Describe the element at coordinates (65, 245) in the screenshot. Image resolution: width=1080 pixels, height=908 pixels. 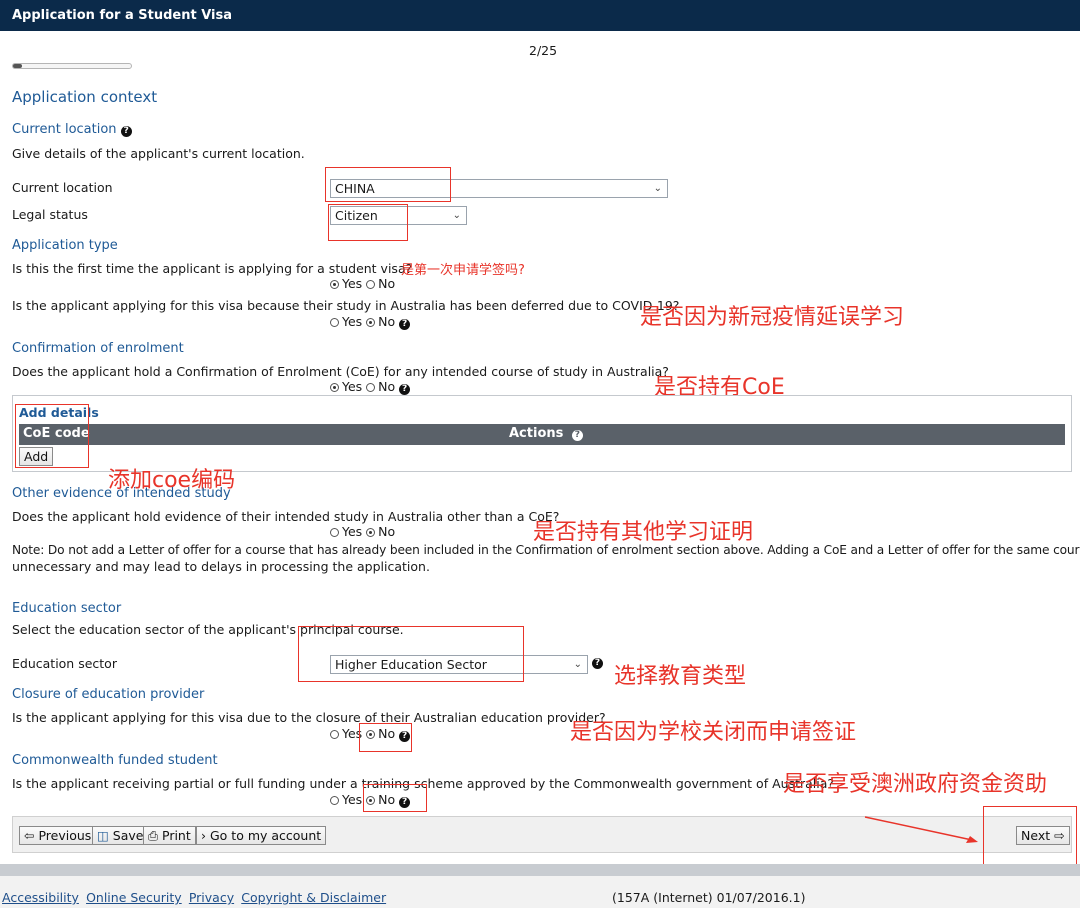
I see `application-type-title: Application type` at that location.